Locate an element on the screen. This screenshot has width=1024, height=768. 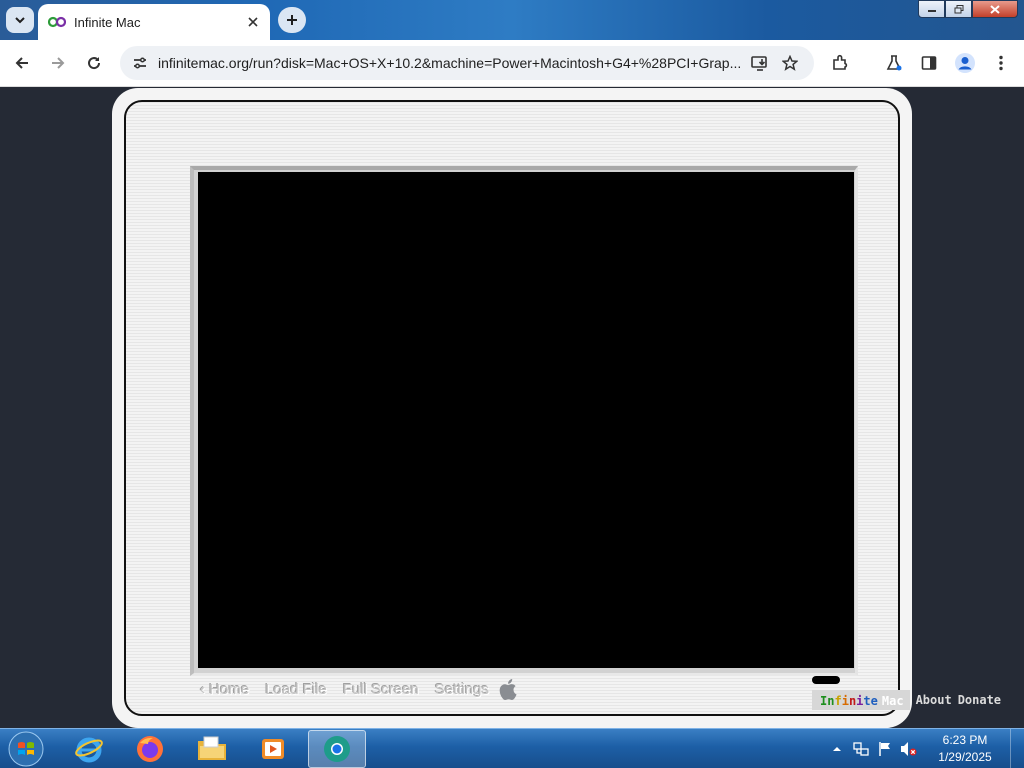
taskbar-chrome is located at coordinates (337, 749).